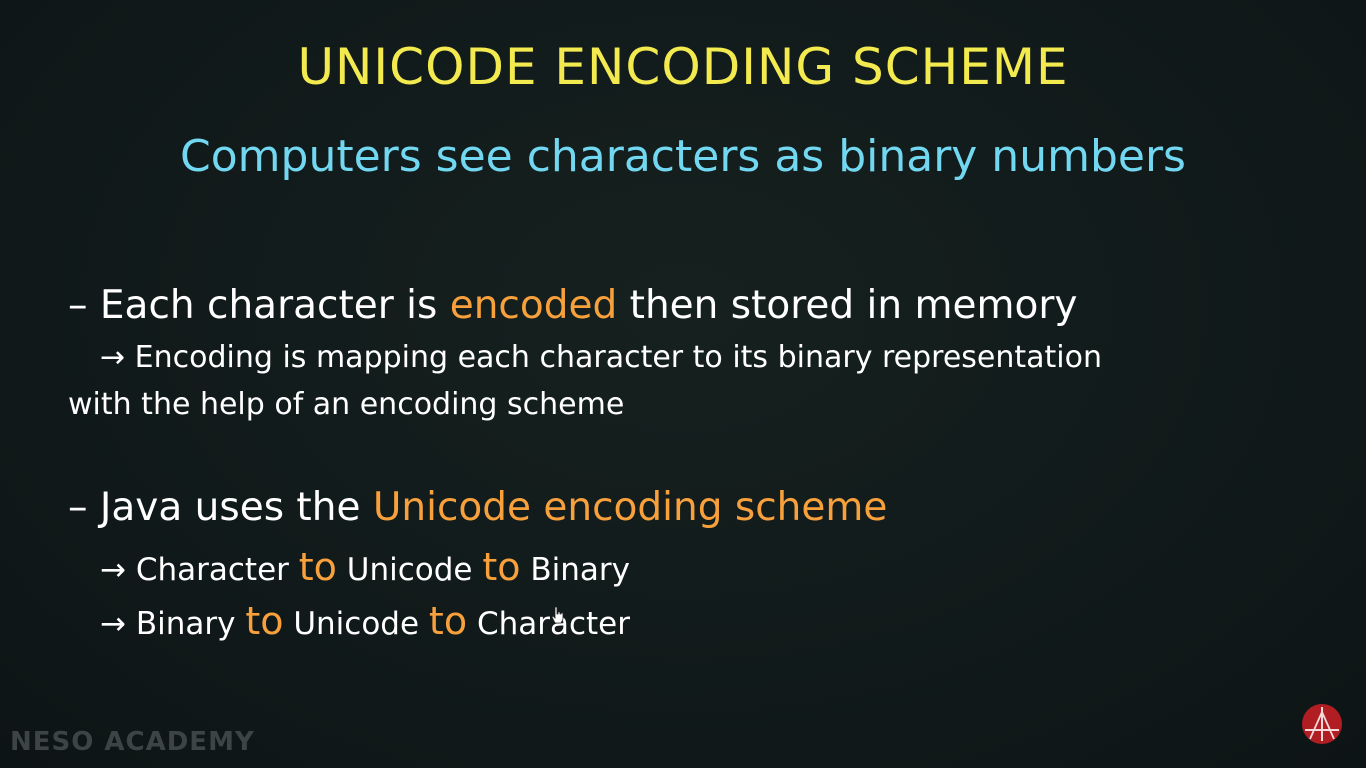 The height and width of the screenshot is (768, 1366). What do you see at coordinates (847, 305) in the screenshot?
I see `bullet-1-text-after: then stored in memory` at bounding box center [847, 305].